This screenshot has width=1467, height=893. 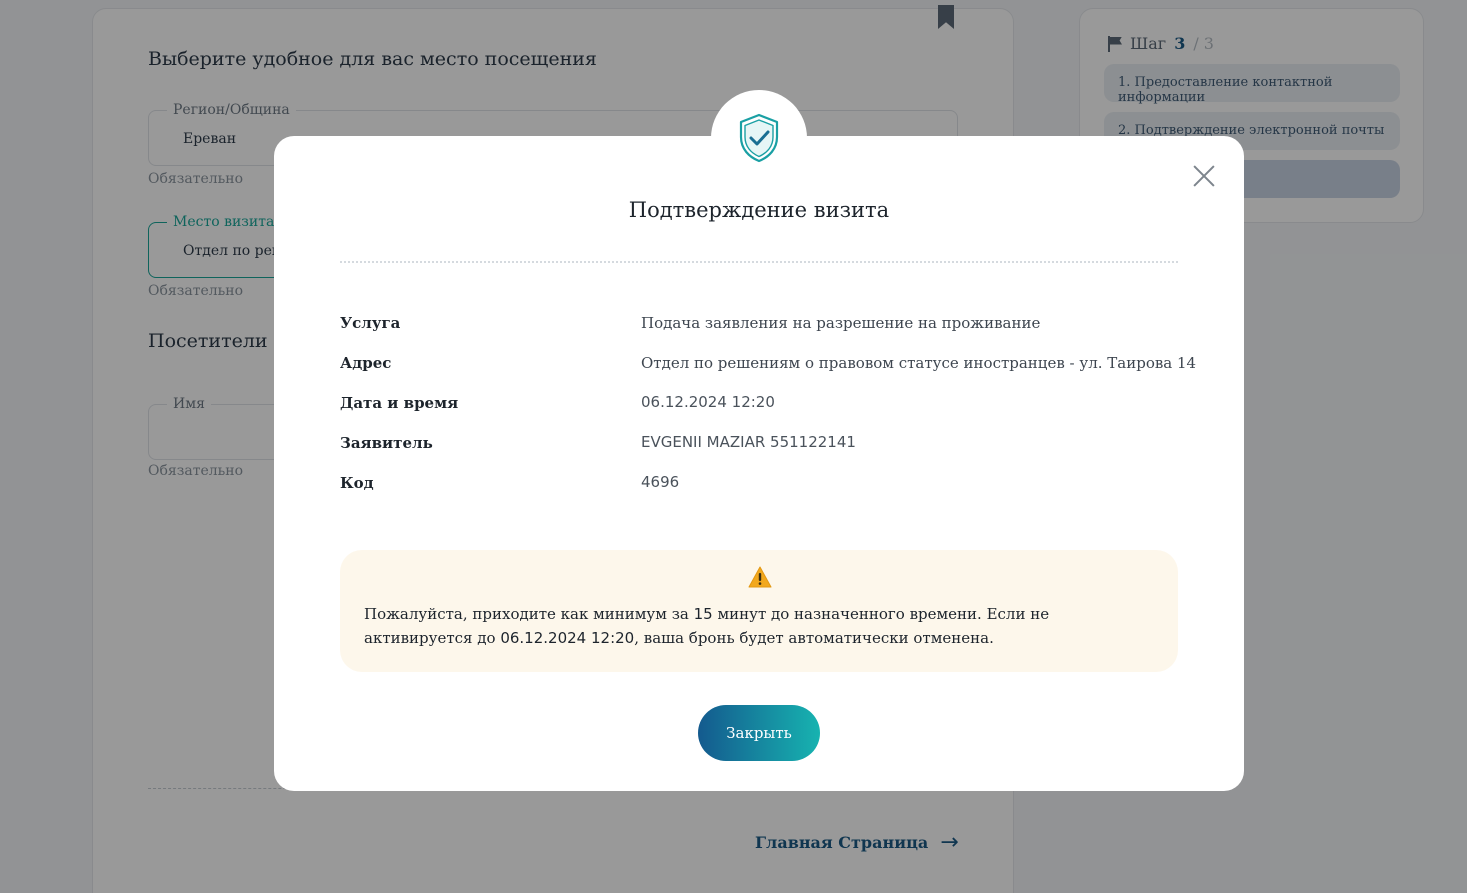 What do you see at coordinates (567, 638) in the screenshot?
I see `warning-datetime: 06.12.2024 12:20` at bounding box center [567, 638].